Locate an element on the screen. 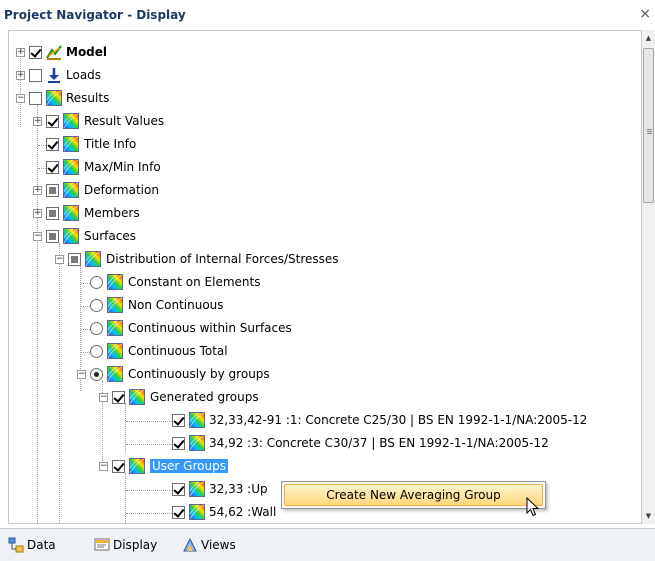  mouse-cursor-icon is located at coordinates (533, 506).